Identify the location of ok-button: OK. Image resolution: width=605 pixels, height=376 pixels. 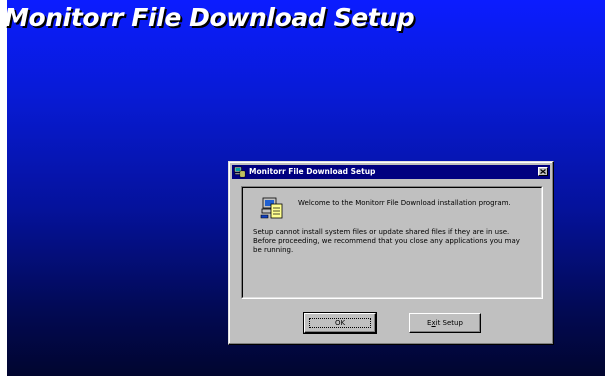
(340, 323).